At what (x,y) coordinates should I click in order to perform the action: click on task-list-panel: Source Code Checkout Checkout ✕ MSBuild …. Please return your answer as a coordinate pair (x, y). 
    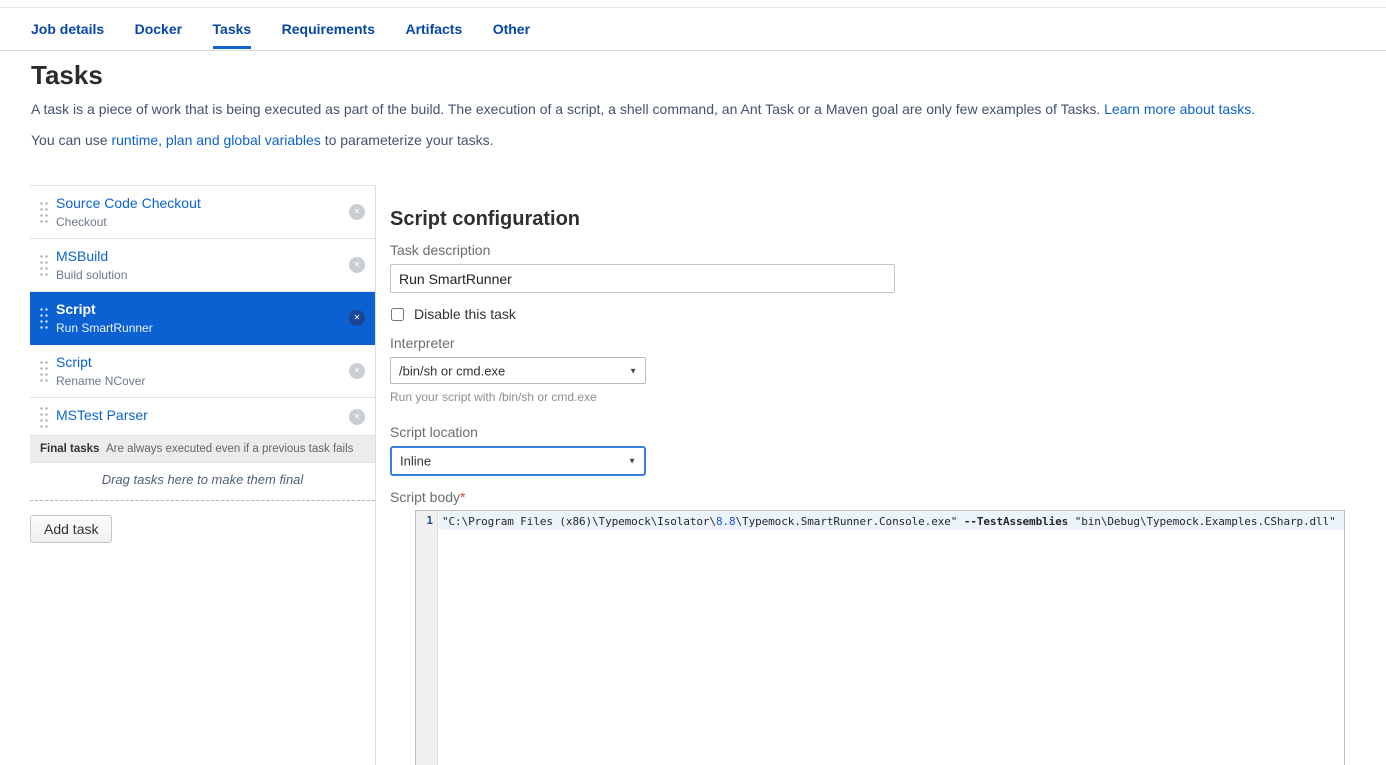
    Looking at the image, I should click on (202, 364).